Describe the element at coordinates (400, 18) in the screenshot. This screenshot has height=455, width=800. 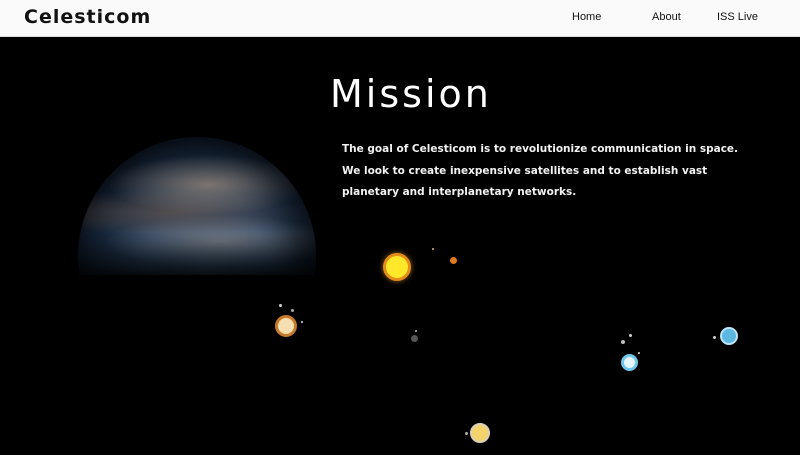
I see `top-navbar: Celesticom Home About ISS Live` at that location.